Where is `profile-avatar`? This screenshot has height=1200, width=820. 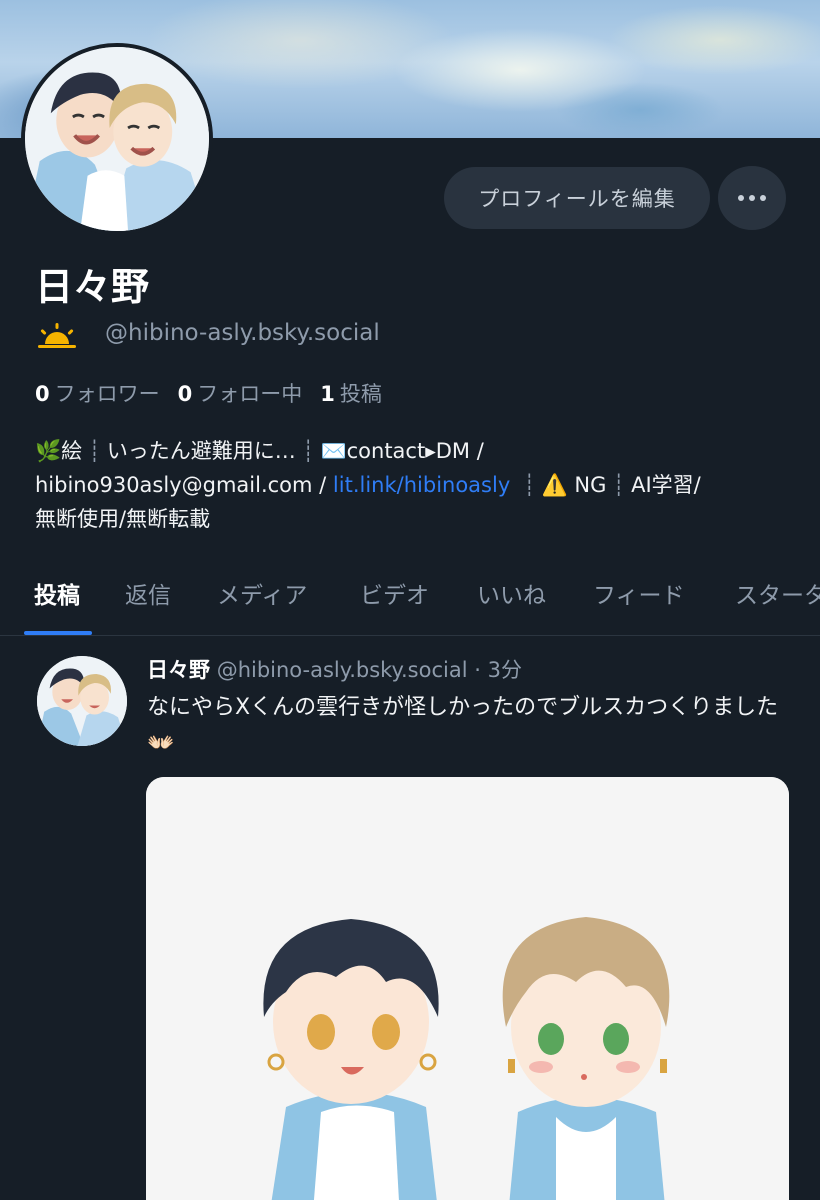 profile-avatar is located at coordinates (117, 139).